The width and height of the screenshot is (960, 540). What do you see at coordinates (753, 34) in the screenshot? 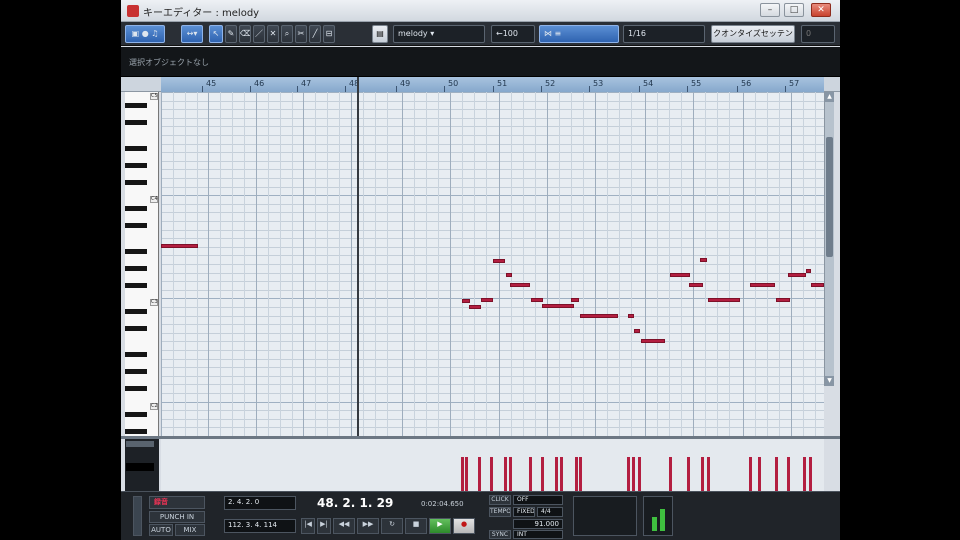
I see `quantize-setup-button: クオンタイズセッテン` at bounding box center [753, 34].